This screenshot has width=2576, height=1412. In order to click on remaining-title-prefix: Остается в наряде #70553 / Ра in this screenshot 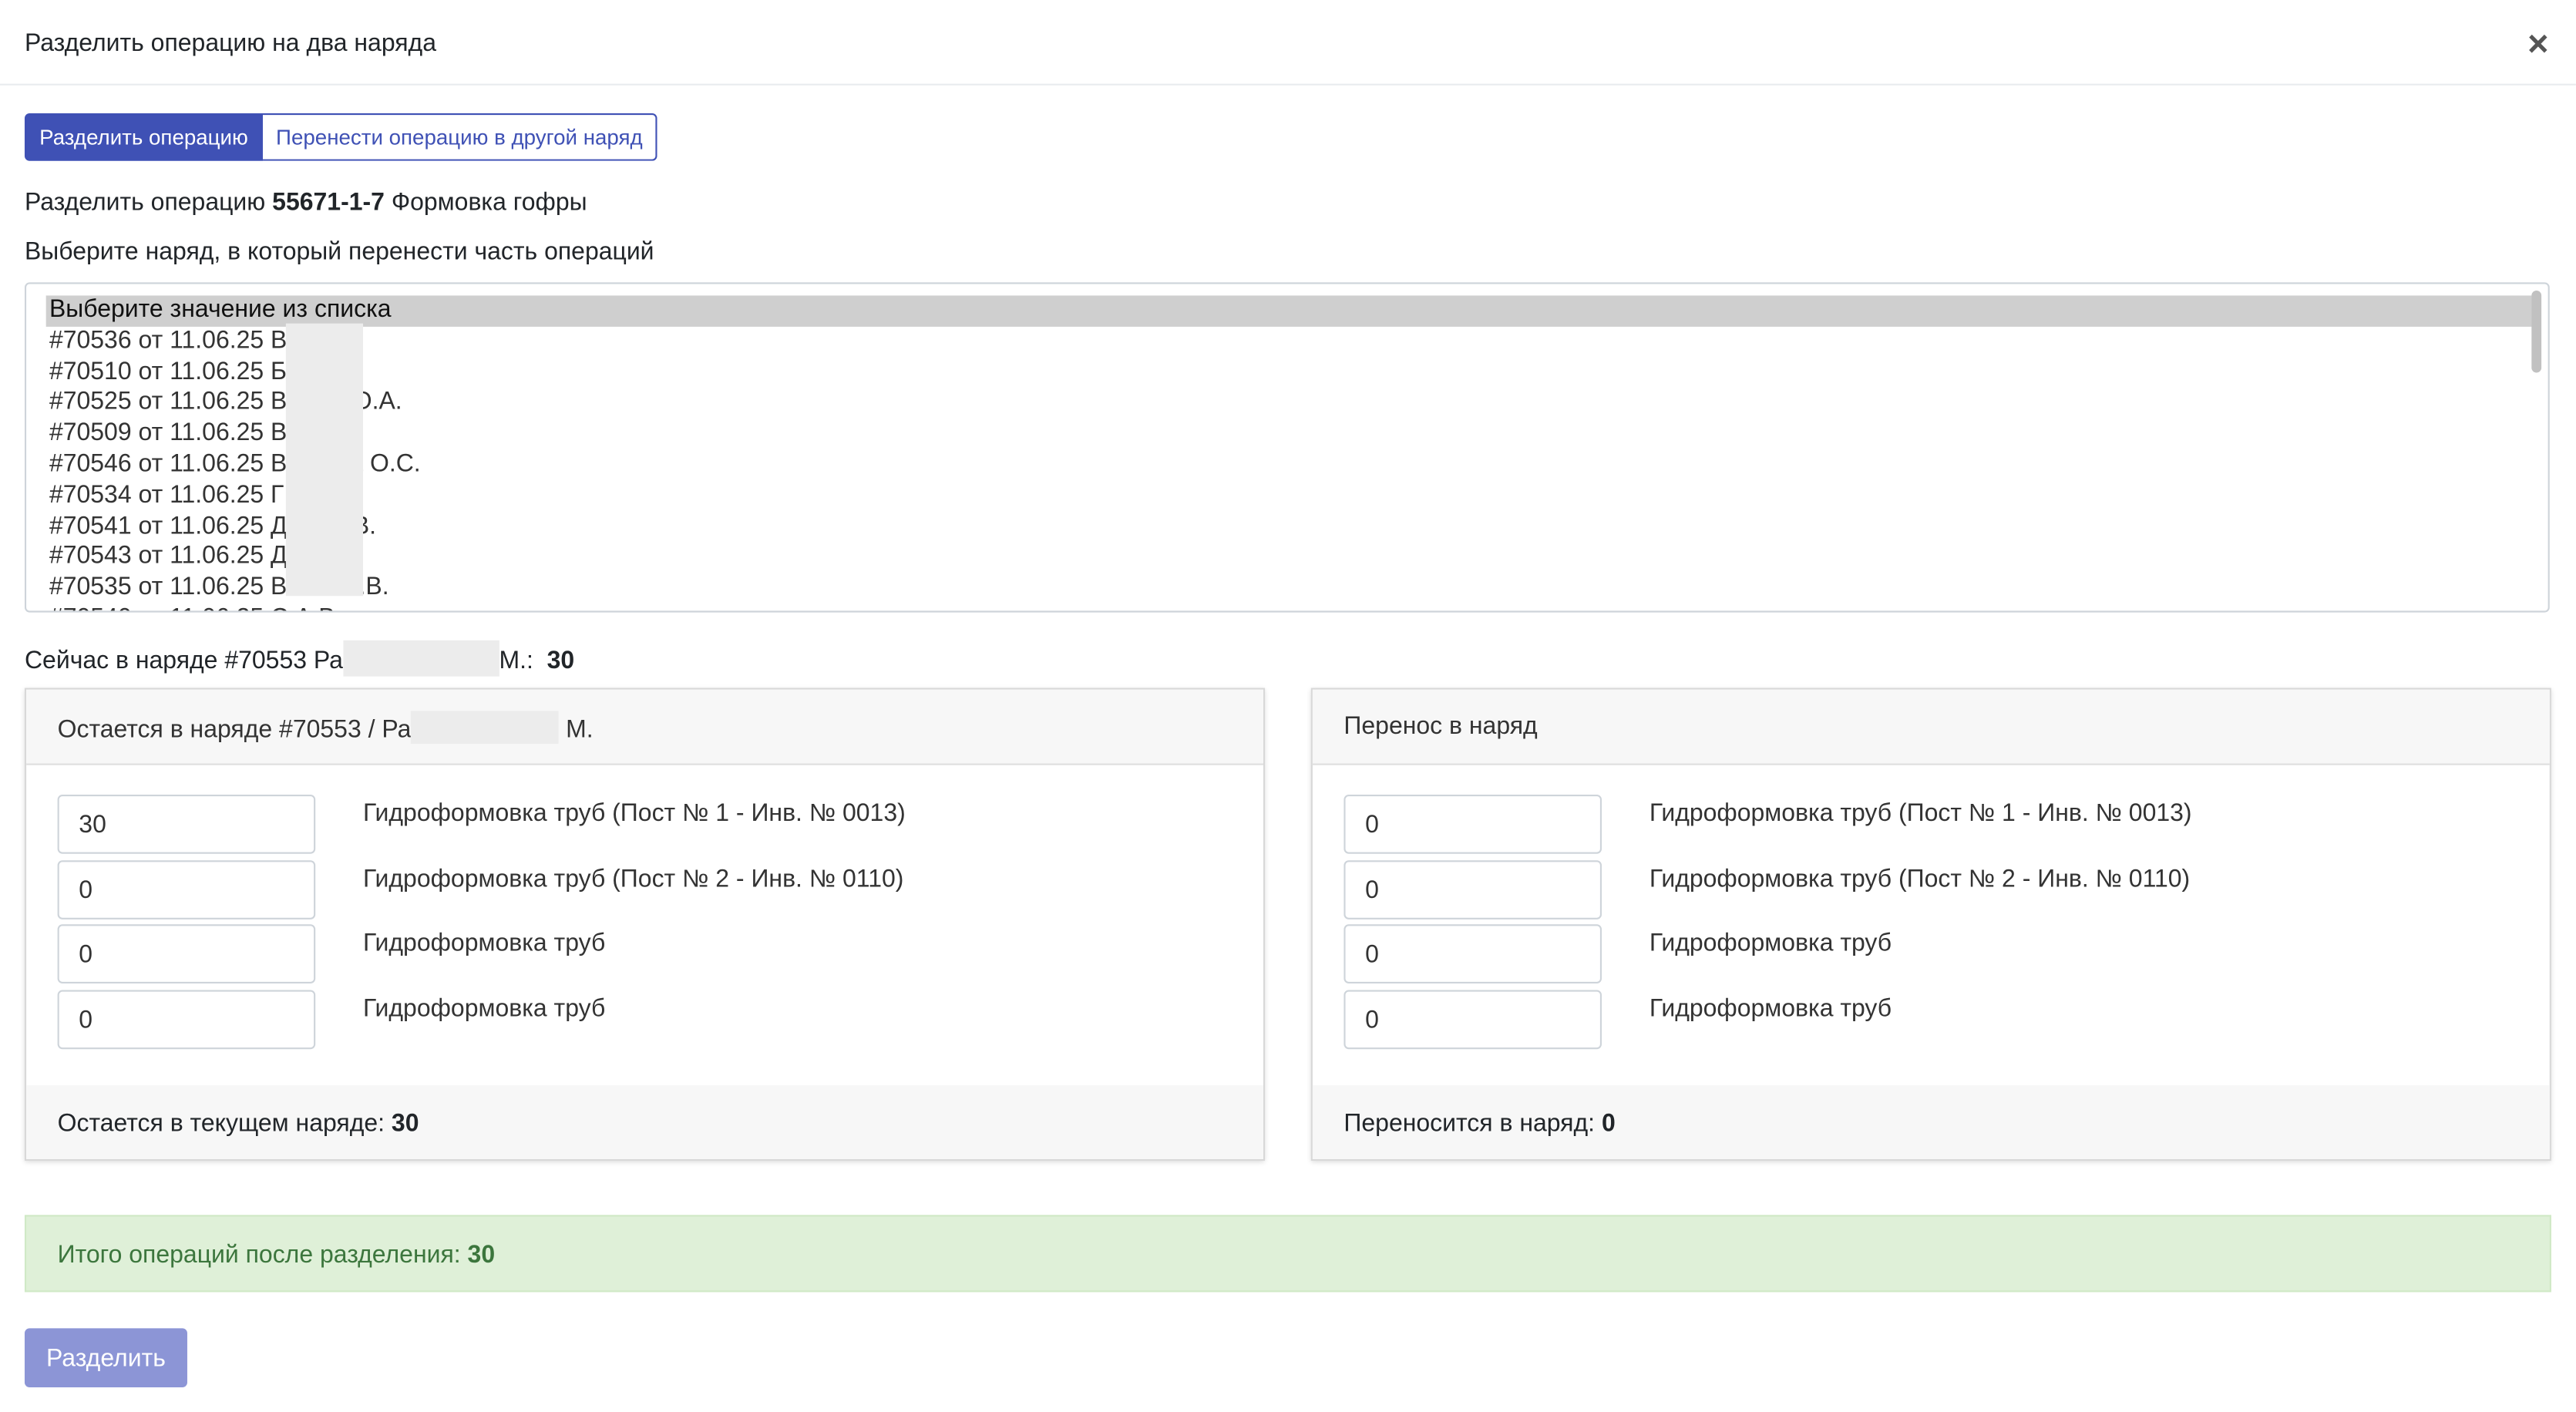, I will do `click(234, 729)`.